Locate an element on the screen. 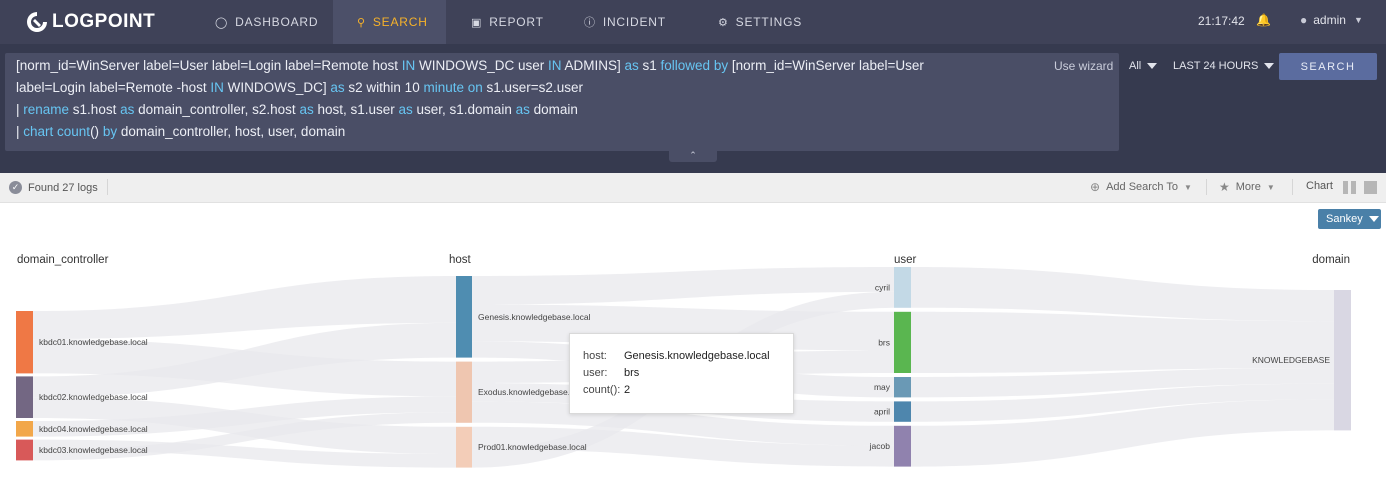 The image size is (1386, 483). nav-search: ⚲ SEARCH is located at coordinates (389, 22).